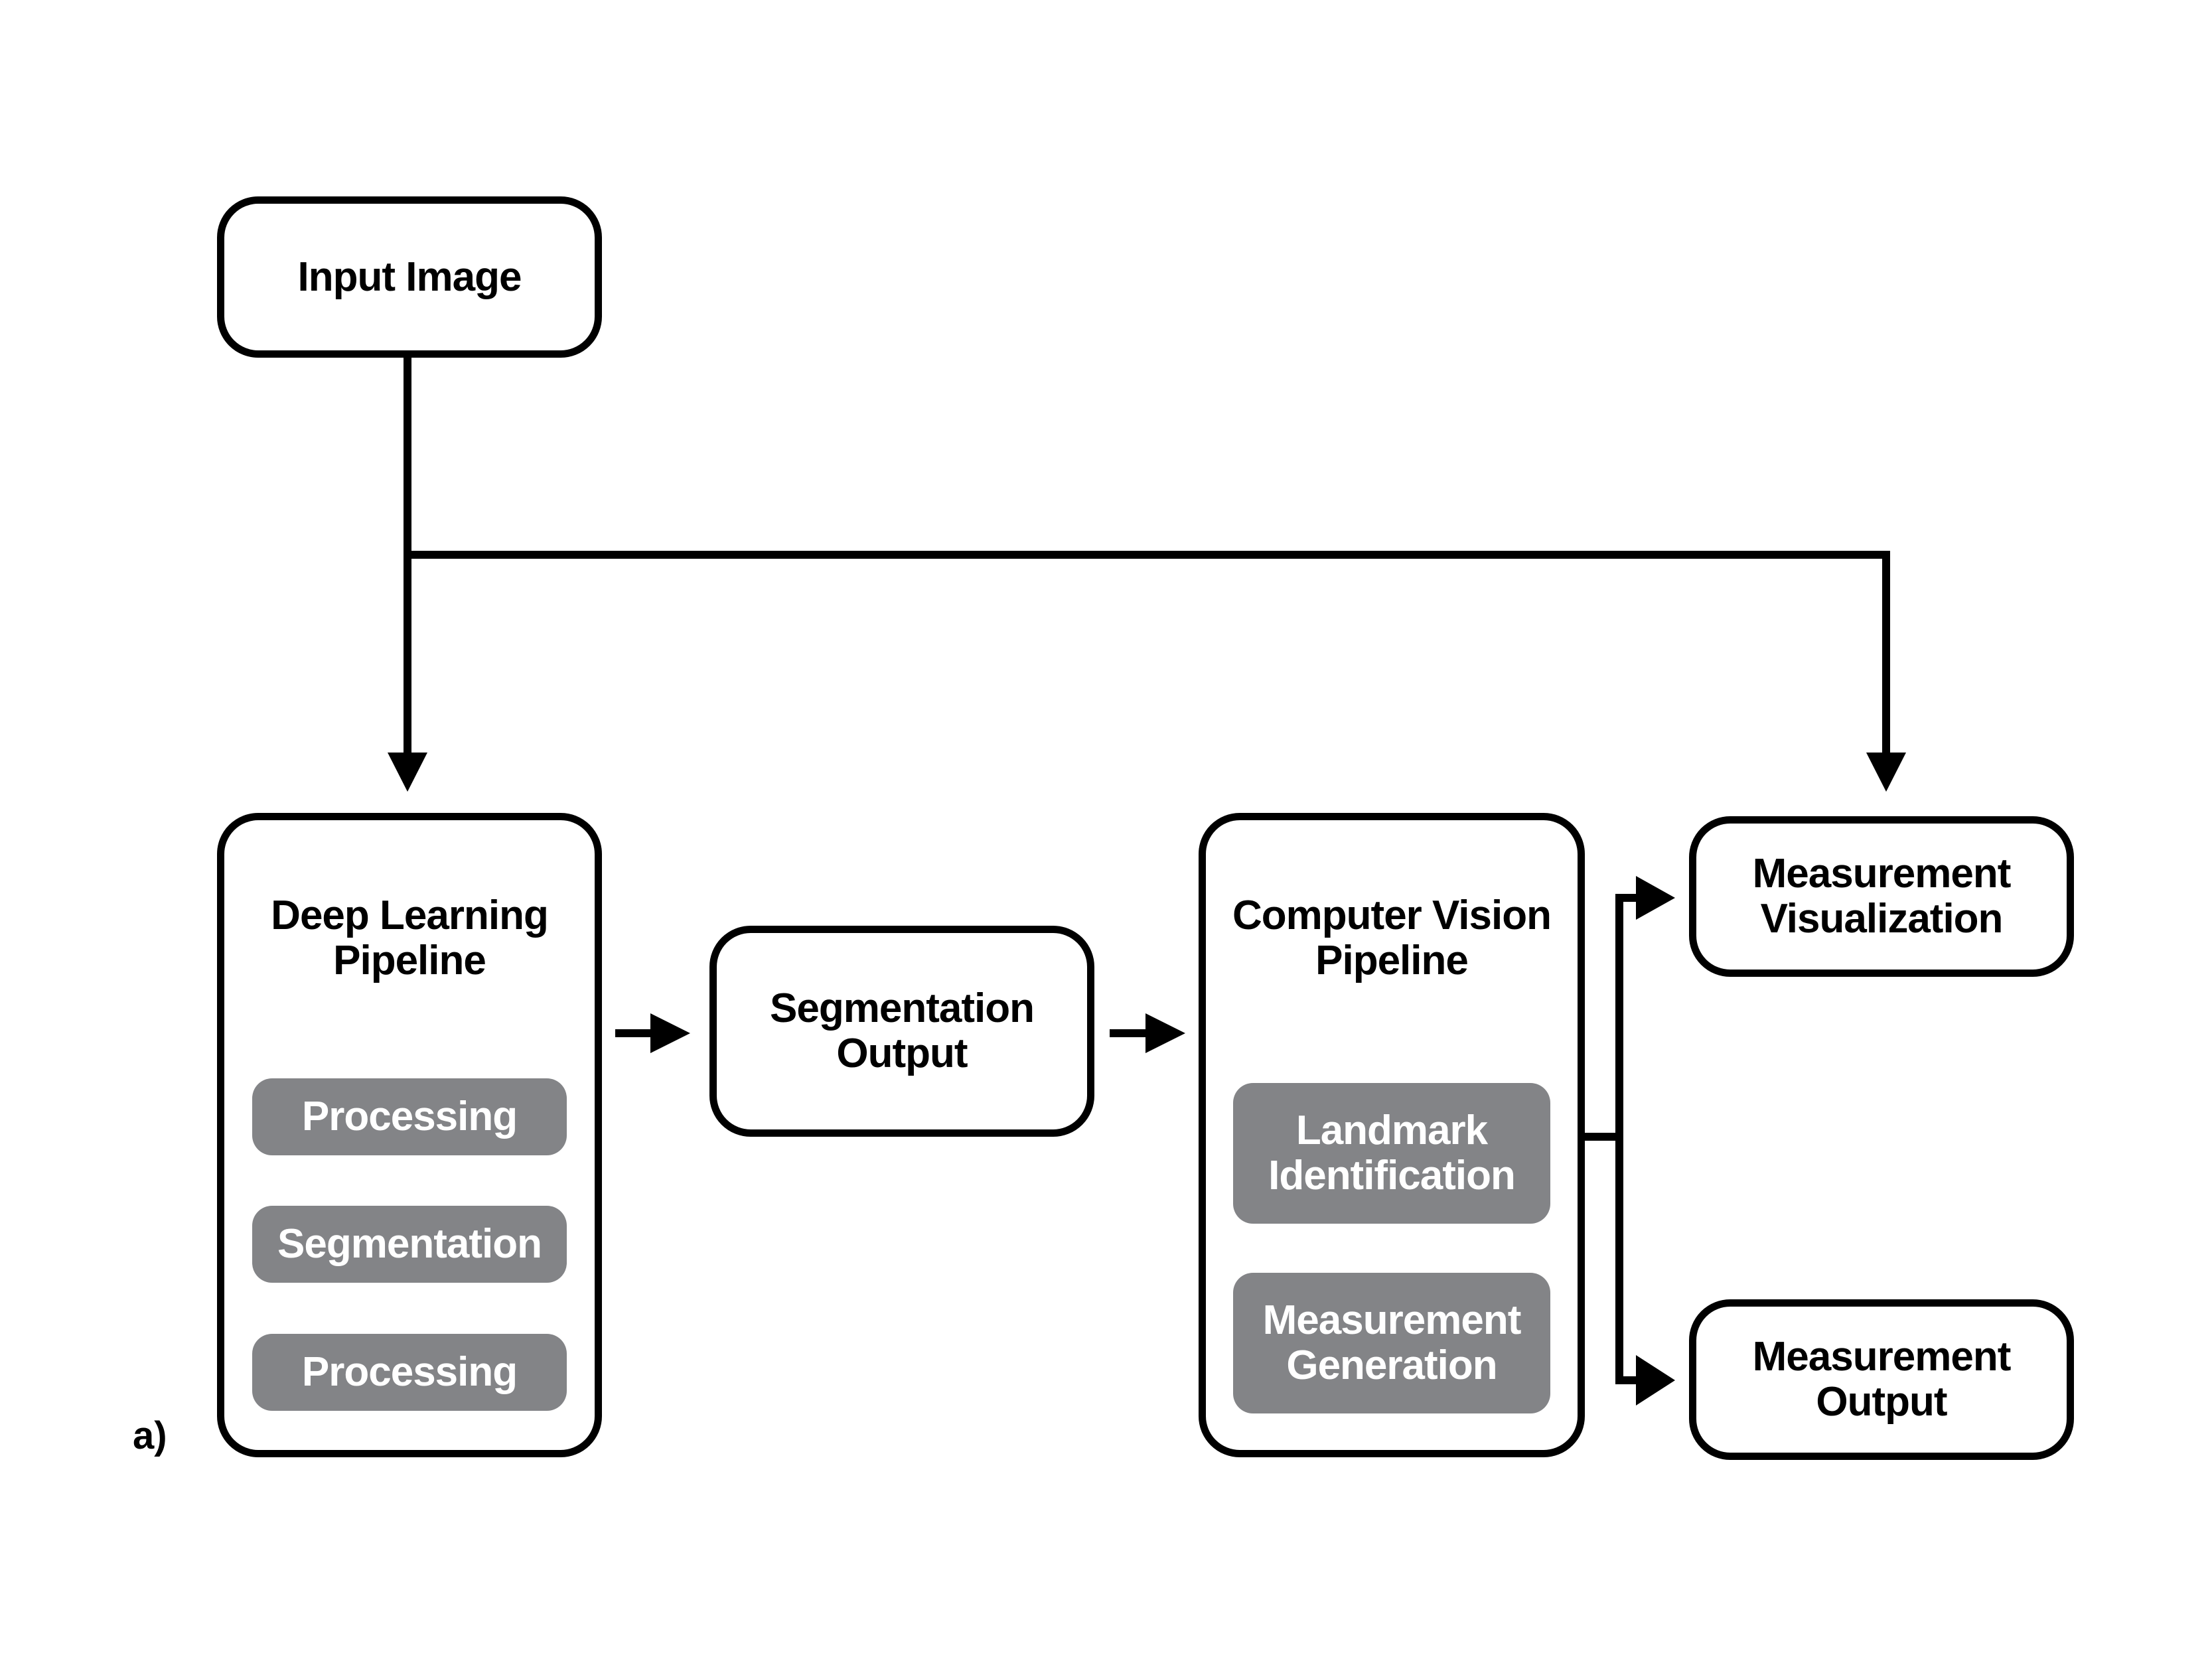  Describe the element at coordinates (410, 938) in the screenshot. I see `deep-learning-pipeline-label: Deep Learning Pipeline` at that location.